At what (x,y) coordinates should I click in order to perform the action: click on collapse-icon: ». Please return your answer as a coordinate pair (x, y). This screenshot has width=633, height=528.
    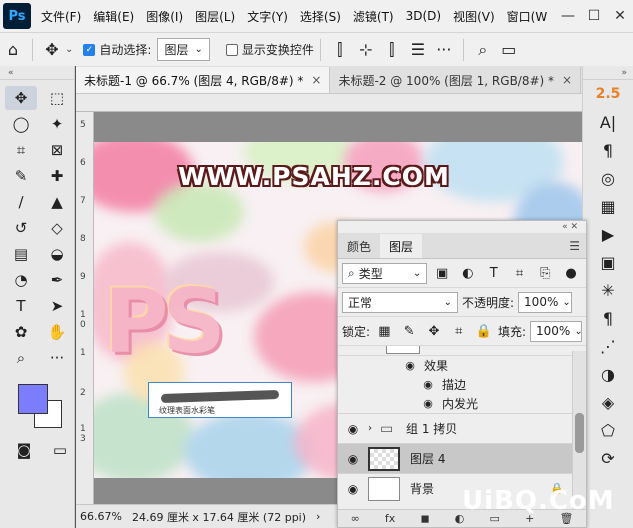
    Looking at the image, I should click on (608, 73).